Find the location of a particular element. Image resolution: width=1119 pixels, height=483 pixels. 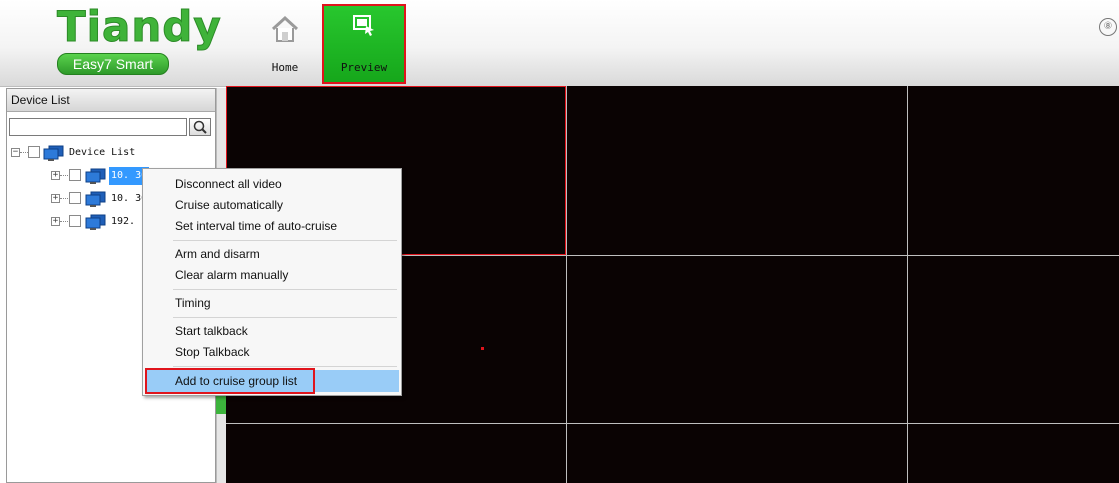

menu-item-cruise-automatically: Cruise automatically is located at coordinates (272, 205).